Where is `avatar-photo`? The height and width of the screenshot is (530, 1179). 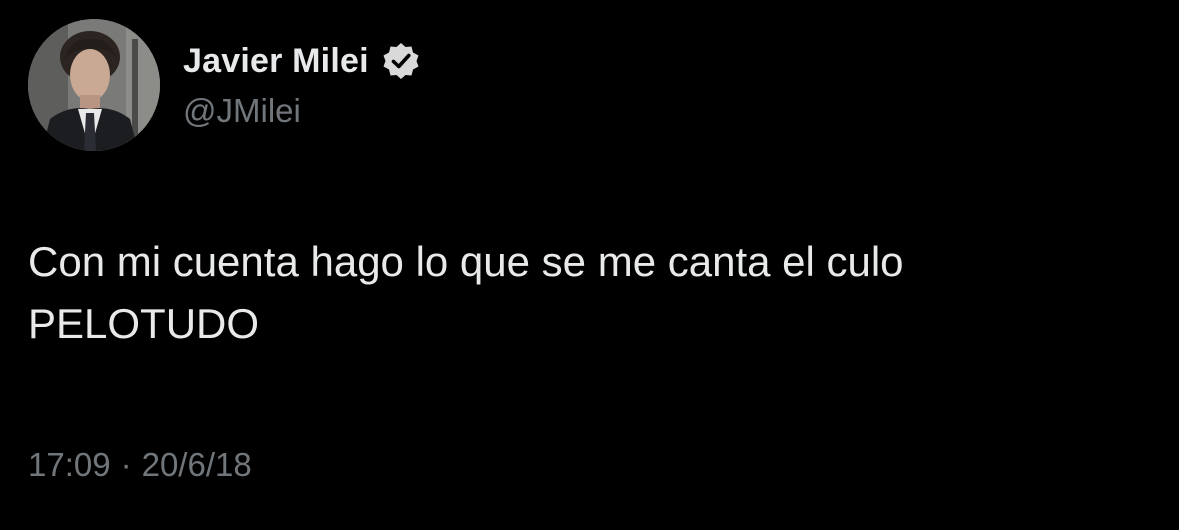 avatar-photo is located at coordinates (94, 85).